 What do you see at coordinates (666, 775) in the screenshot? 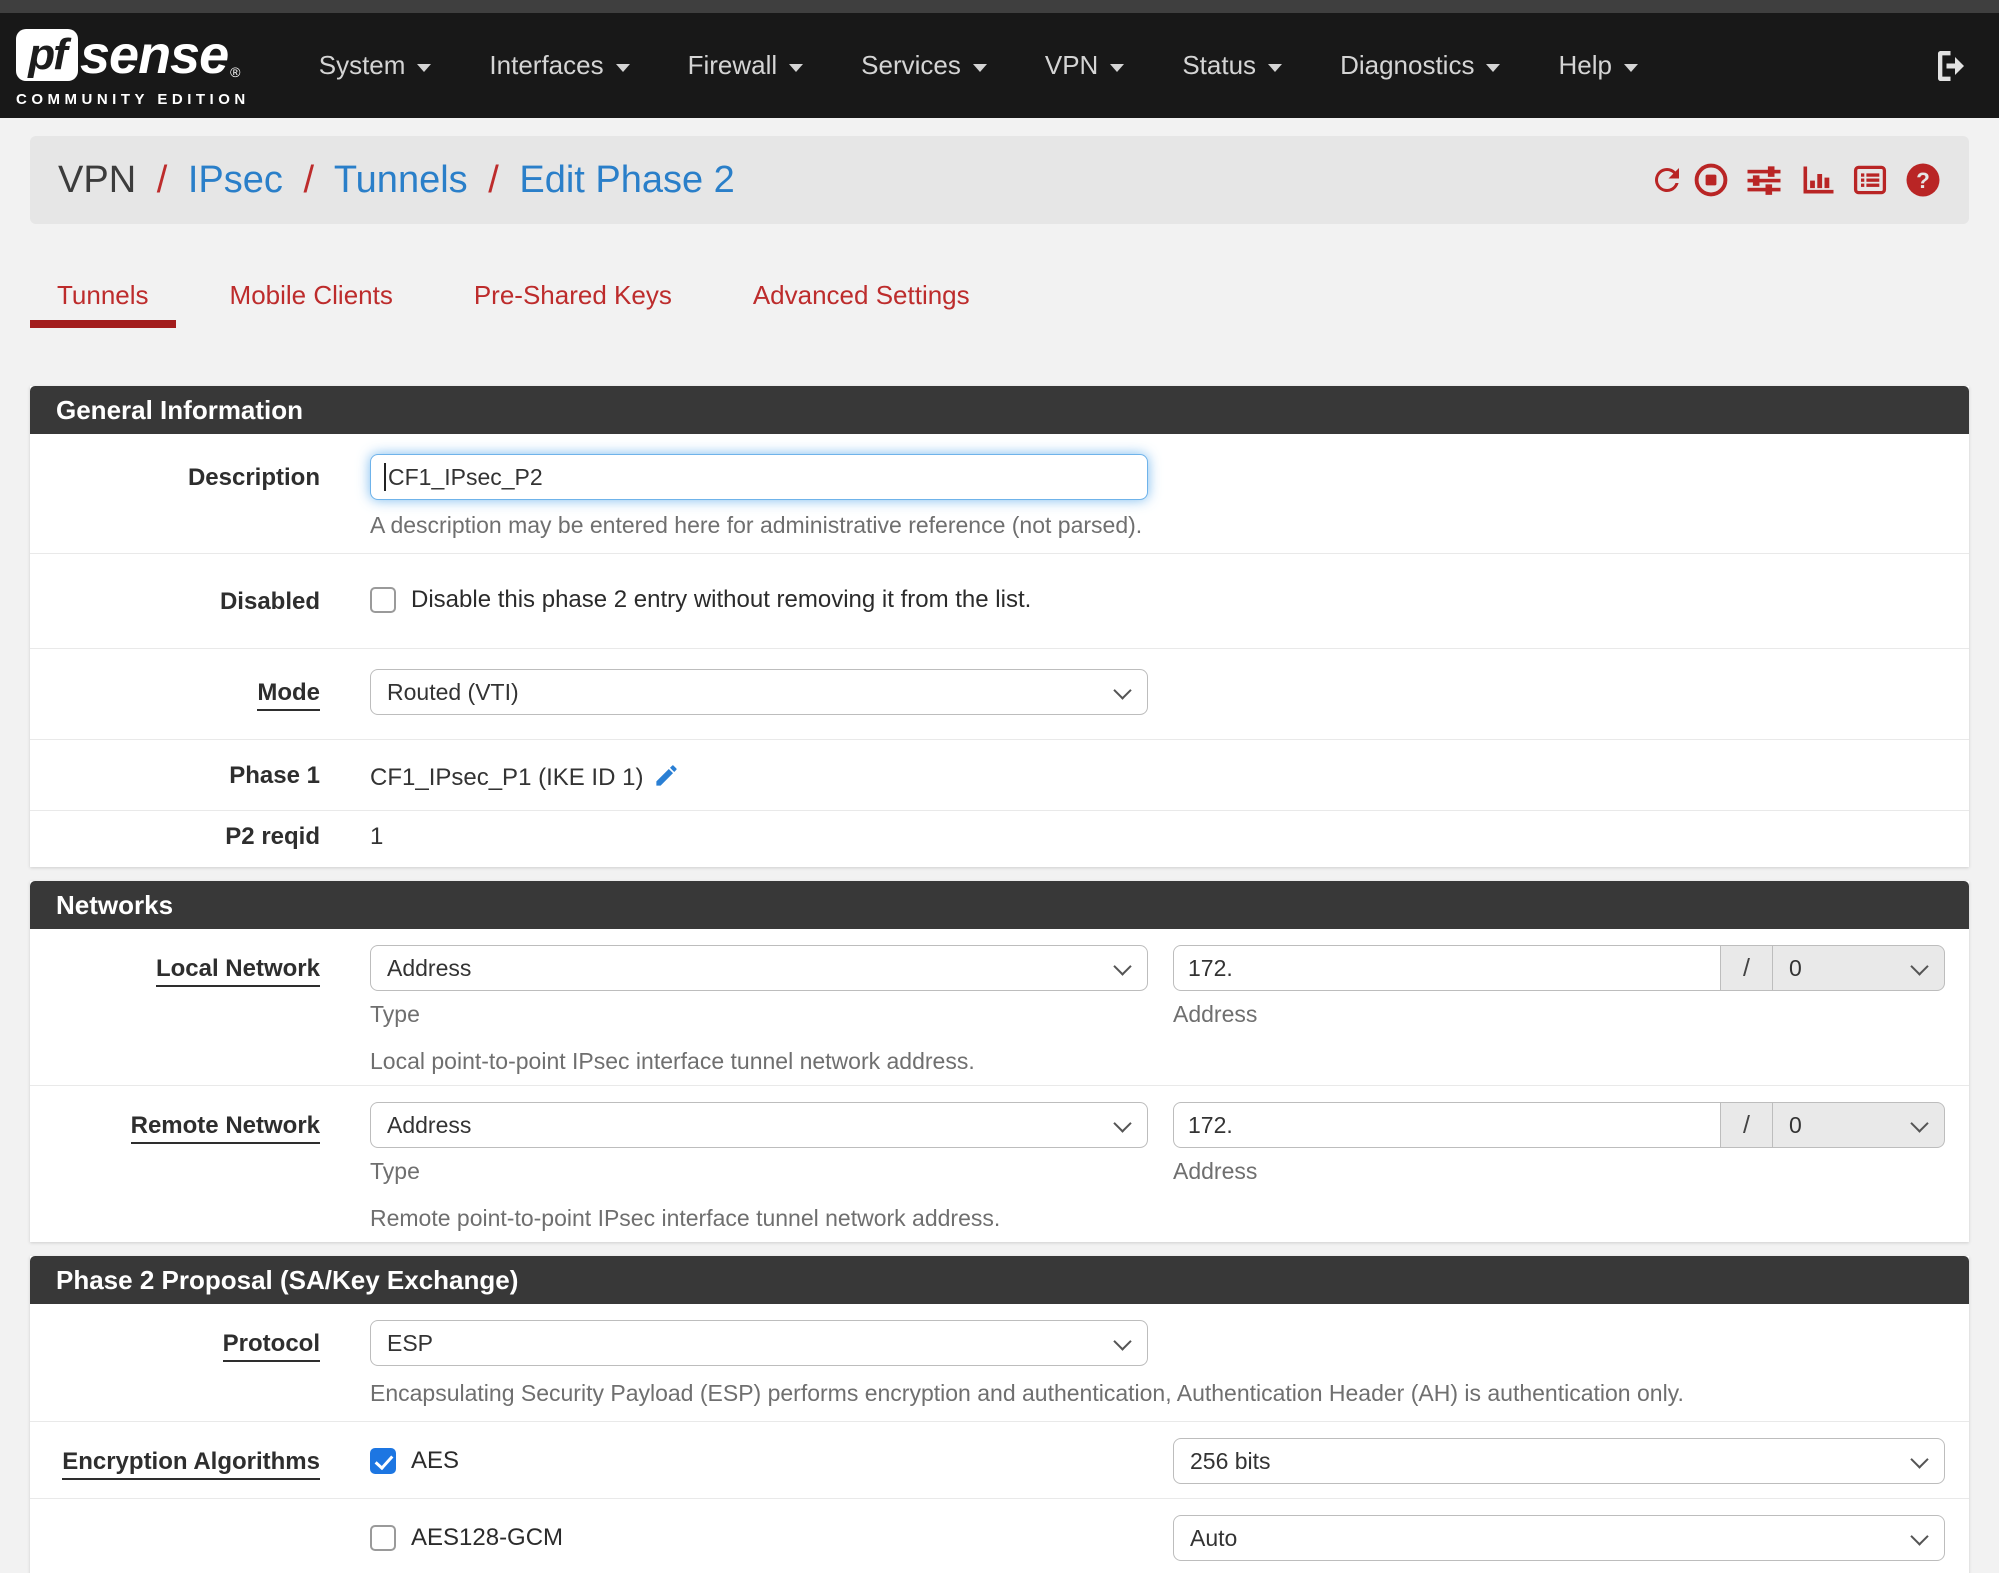
I see `edit-pencil-icon` at bounding box center [666, 775].